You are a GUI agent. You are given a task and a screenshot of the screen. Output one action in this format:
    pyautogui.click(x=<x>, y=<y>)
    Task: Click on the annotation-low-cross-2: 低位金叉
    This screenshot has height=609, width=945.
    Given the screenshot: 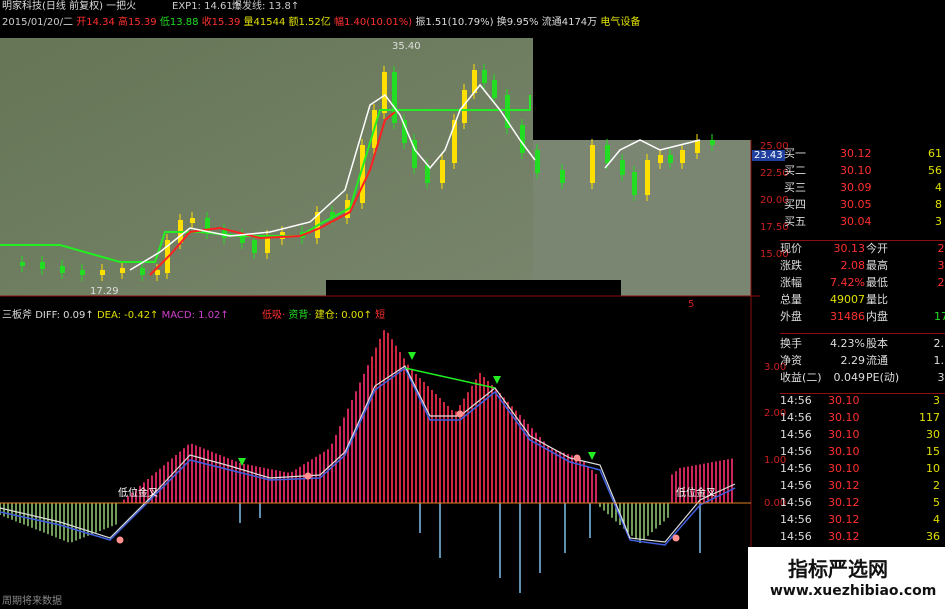 What is the action you would take?
    pyautogui.click(x=696, y=493)
    